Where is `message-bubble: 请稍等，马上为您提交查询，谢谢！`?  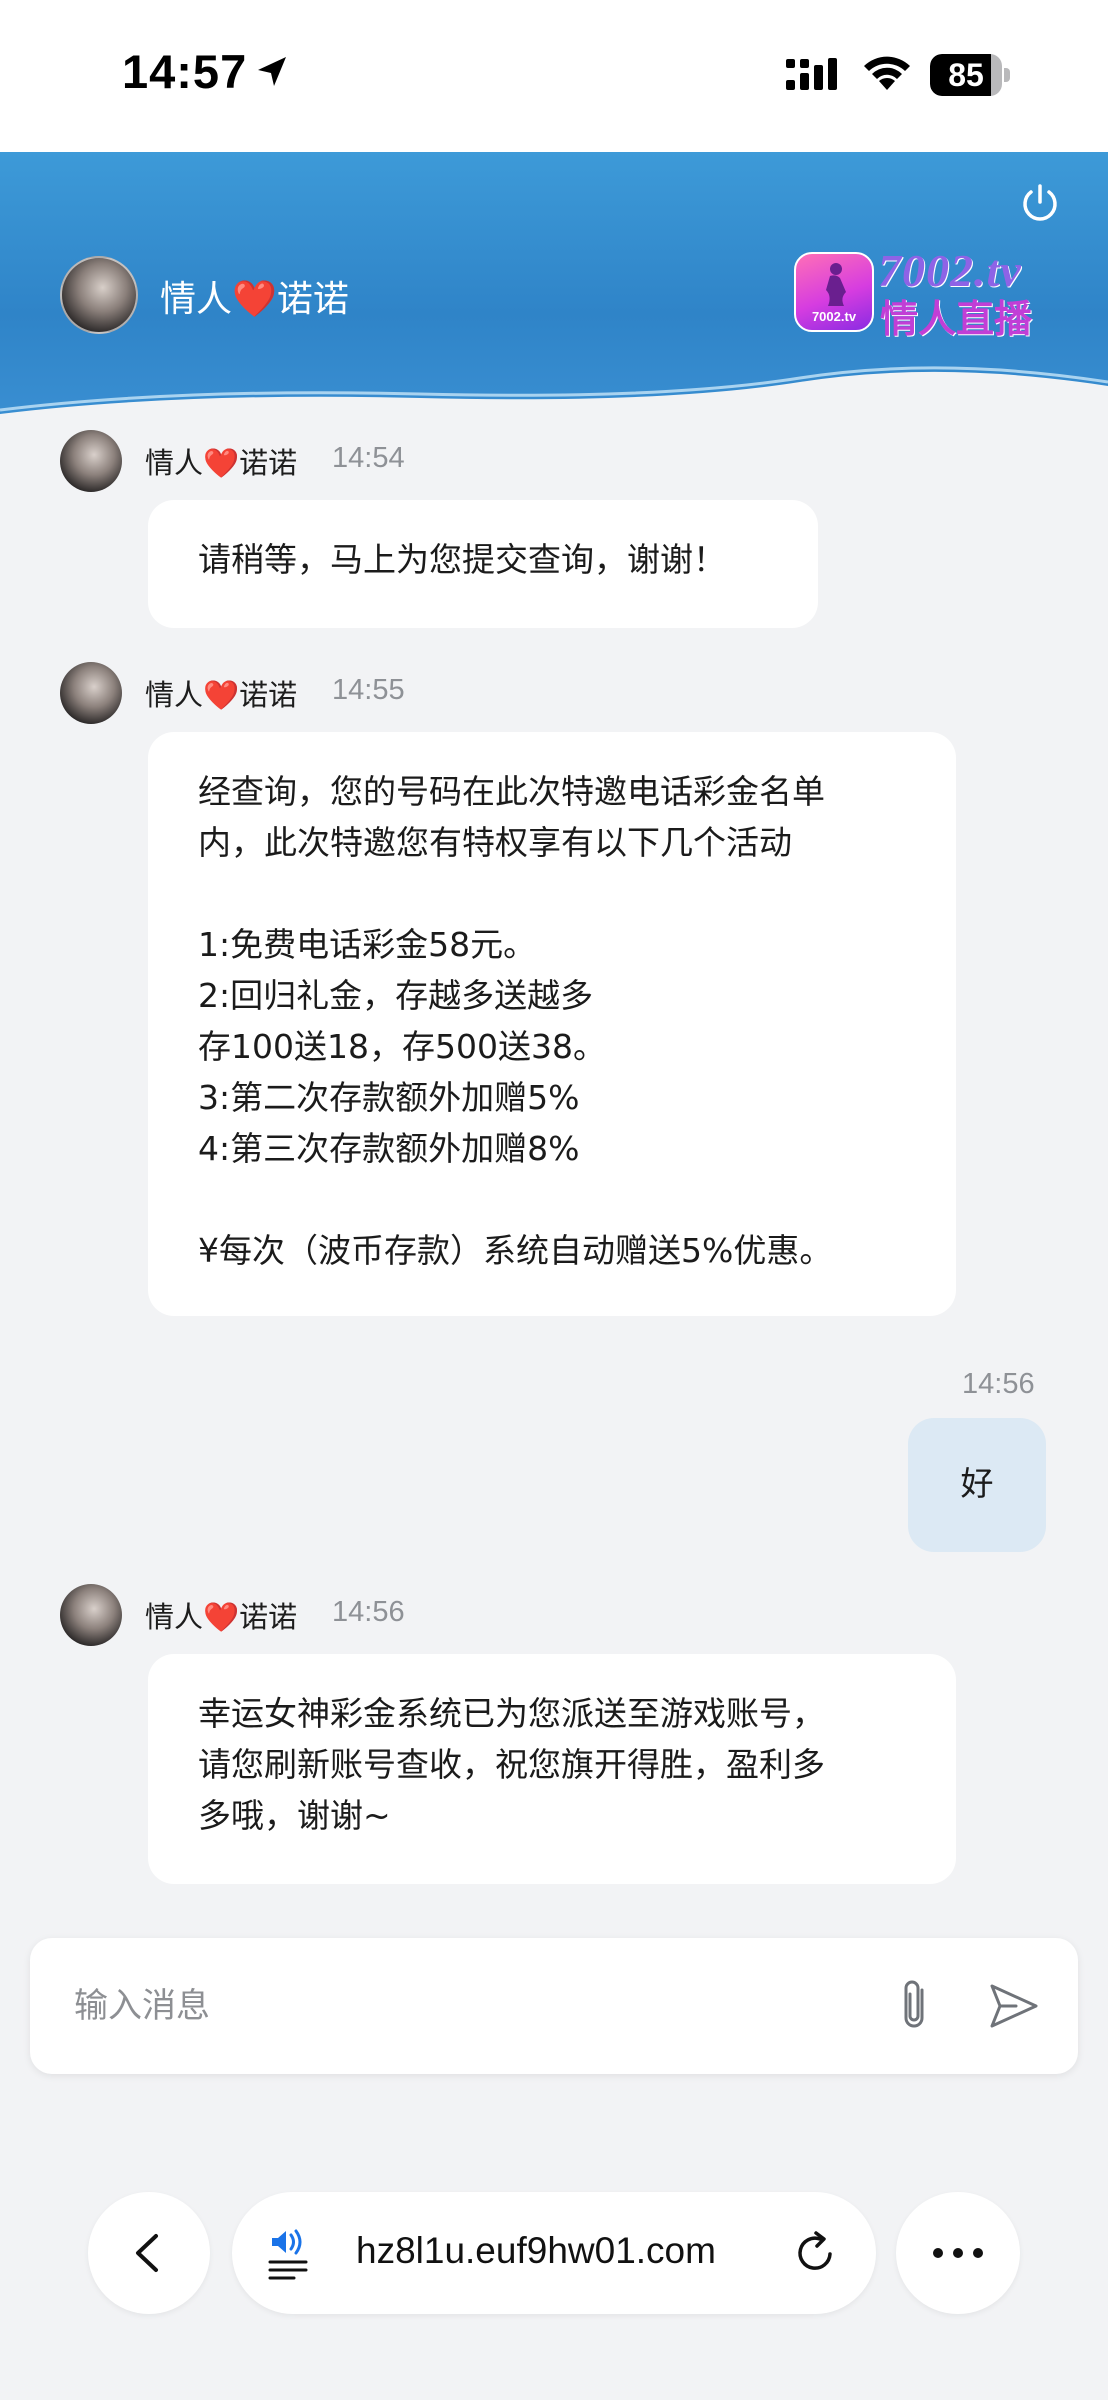 message-bubble: 请稍等，马上为您提交查询，谢谢！ is located at coordinates (483, 564).